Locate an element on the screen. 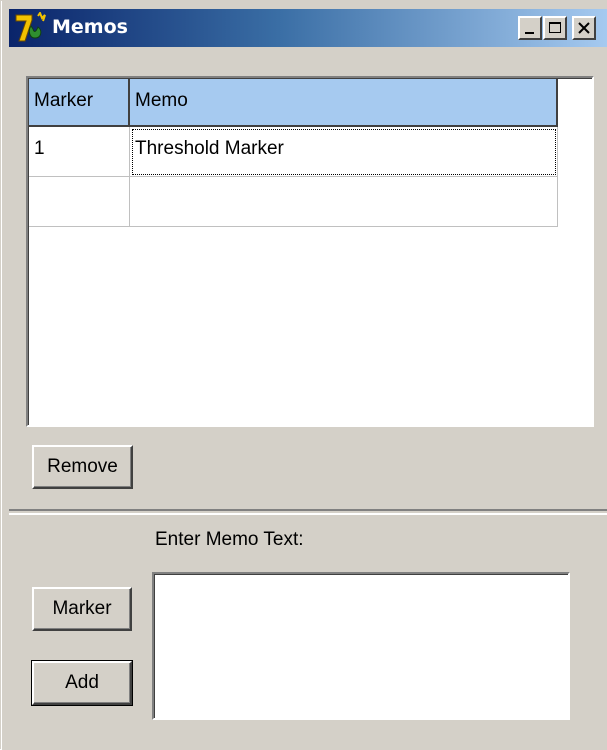  column-header-memo: Memo is located at coordinates (344, 103).